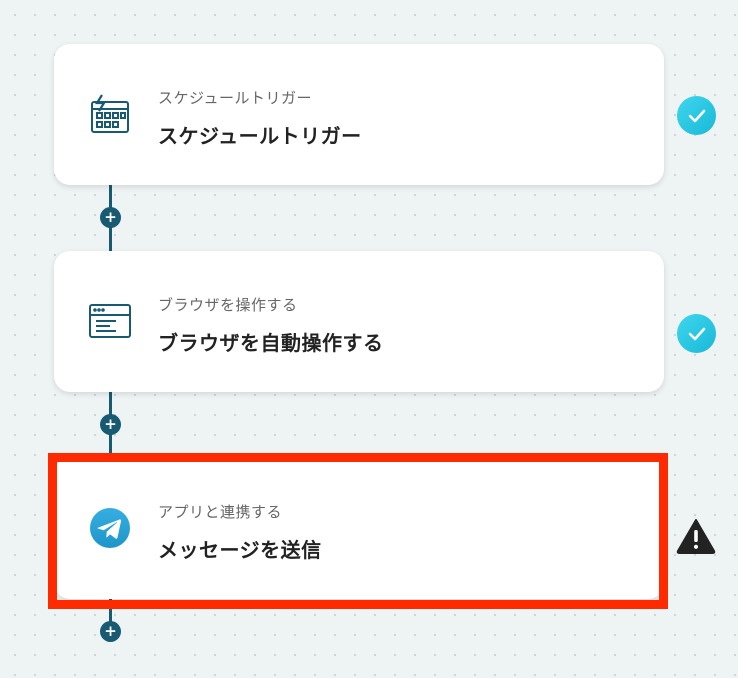  Describe the element at coordinates (271, 343) in the screenshot. I see `step-title: ブラウザを自動操作する` at that location.